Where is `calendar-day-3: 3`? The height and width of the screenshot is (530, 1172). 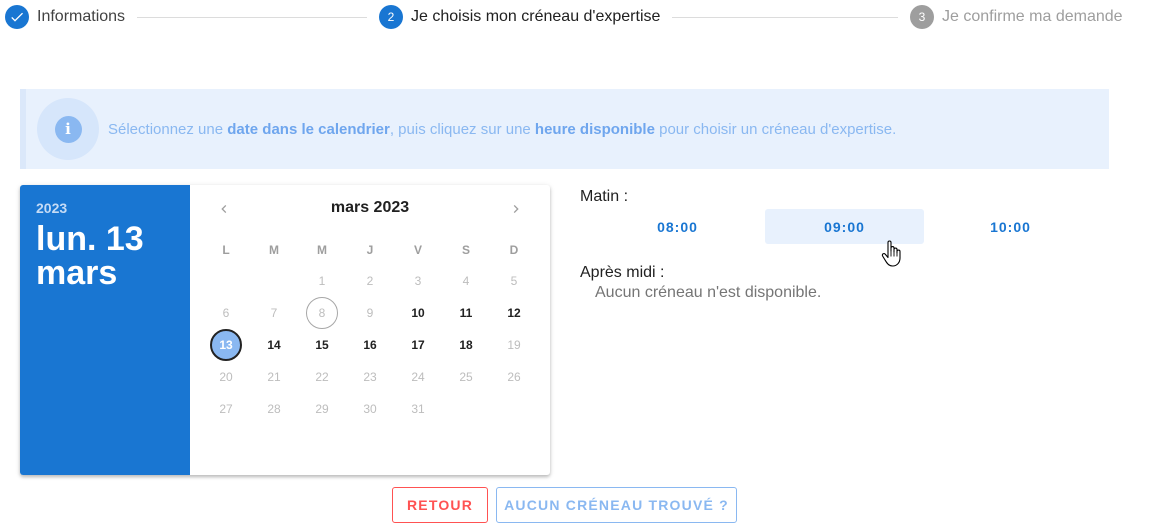 calendar-day-3: 3 is located at coordinates (418, 281).